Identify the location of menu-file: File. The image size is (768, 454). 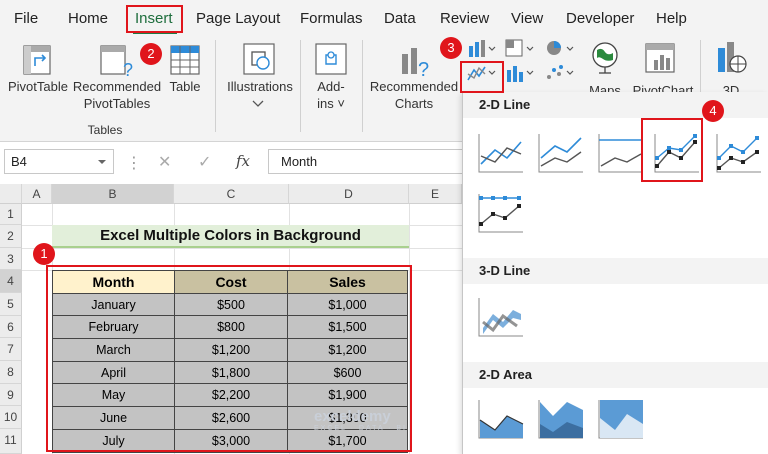
(26, 18).